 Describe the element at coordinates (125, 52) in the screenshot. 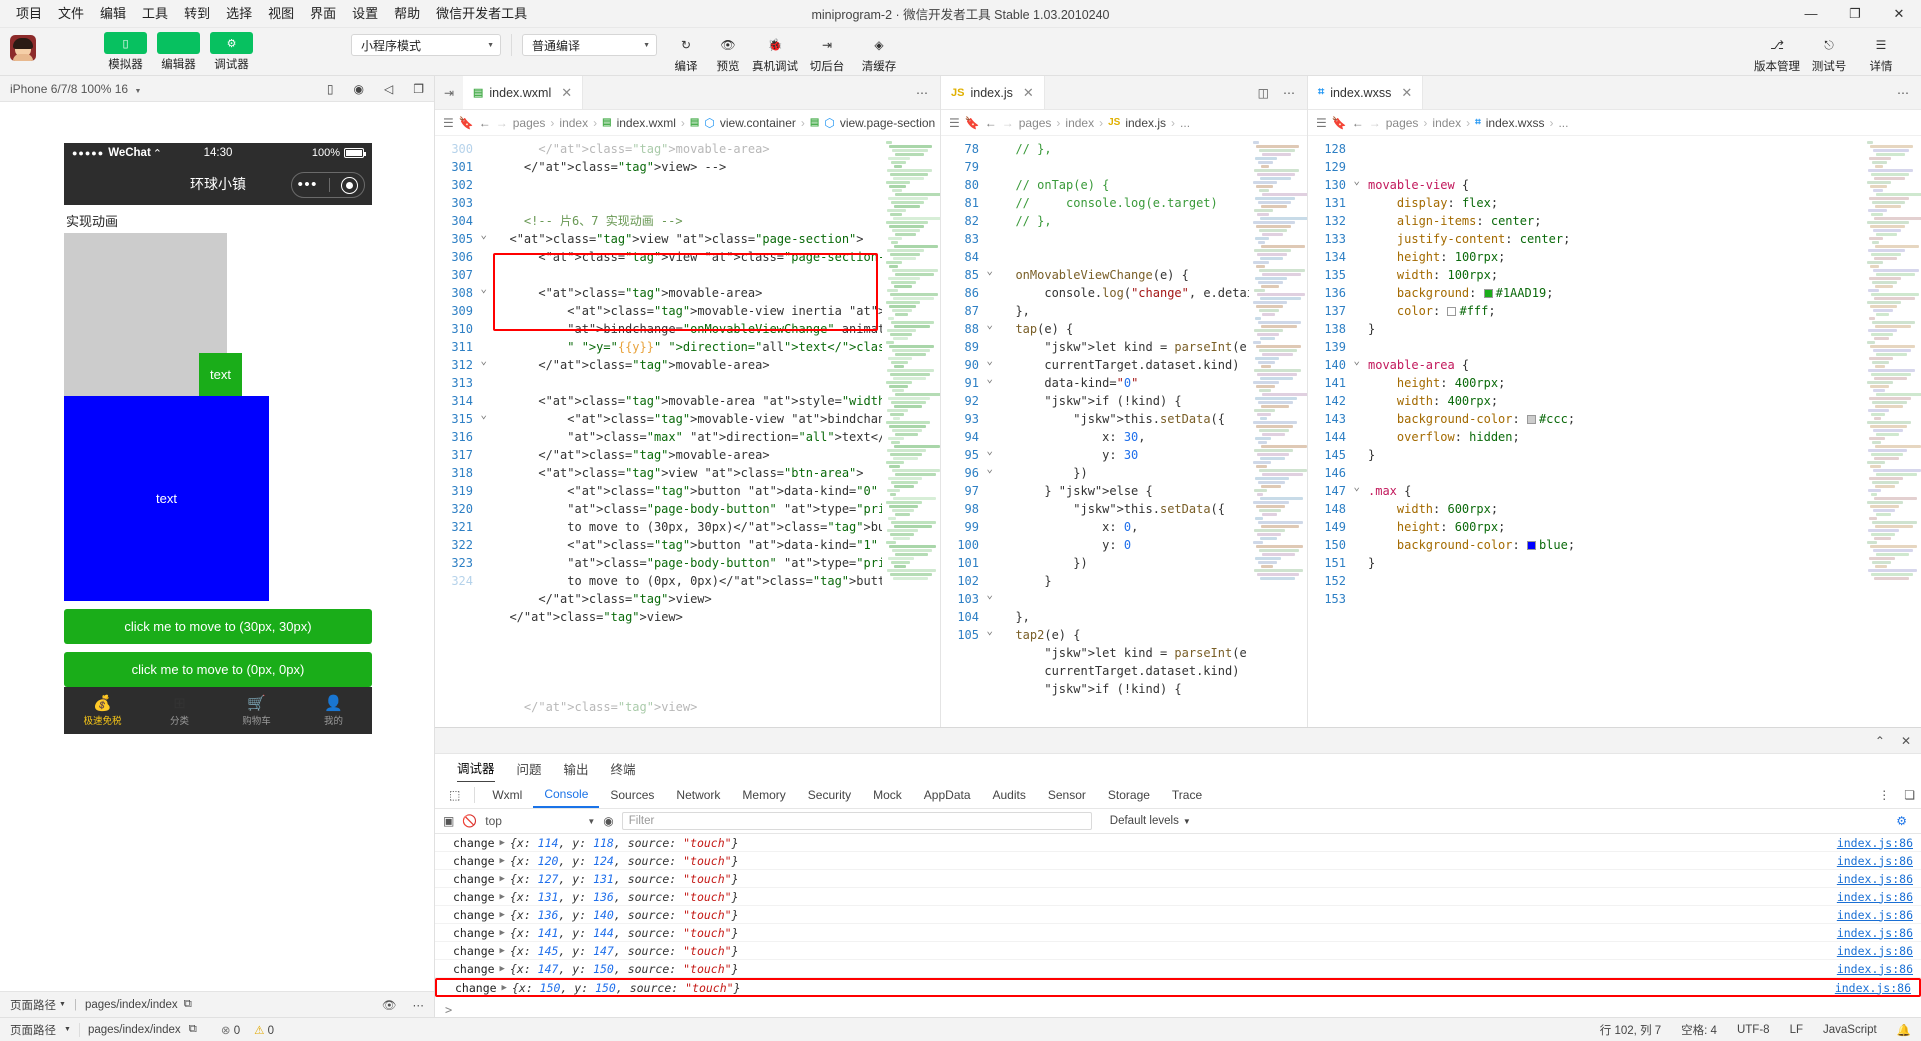

I see `toggle-模拟器: ▯ 模拟器` at that location.